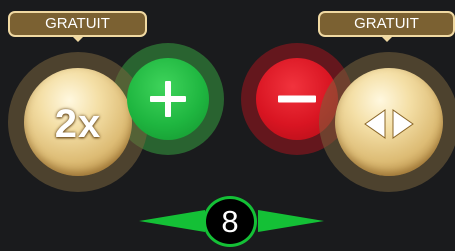 This screenshot has height=251, width=455. I want to click on free-badge-right: GRATUIT, so click(386, 26).